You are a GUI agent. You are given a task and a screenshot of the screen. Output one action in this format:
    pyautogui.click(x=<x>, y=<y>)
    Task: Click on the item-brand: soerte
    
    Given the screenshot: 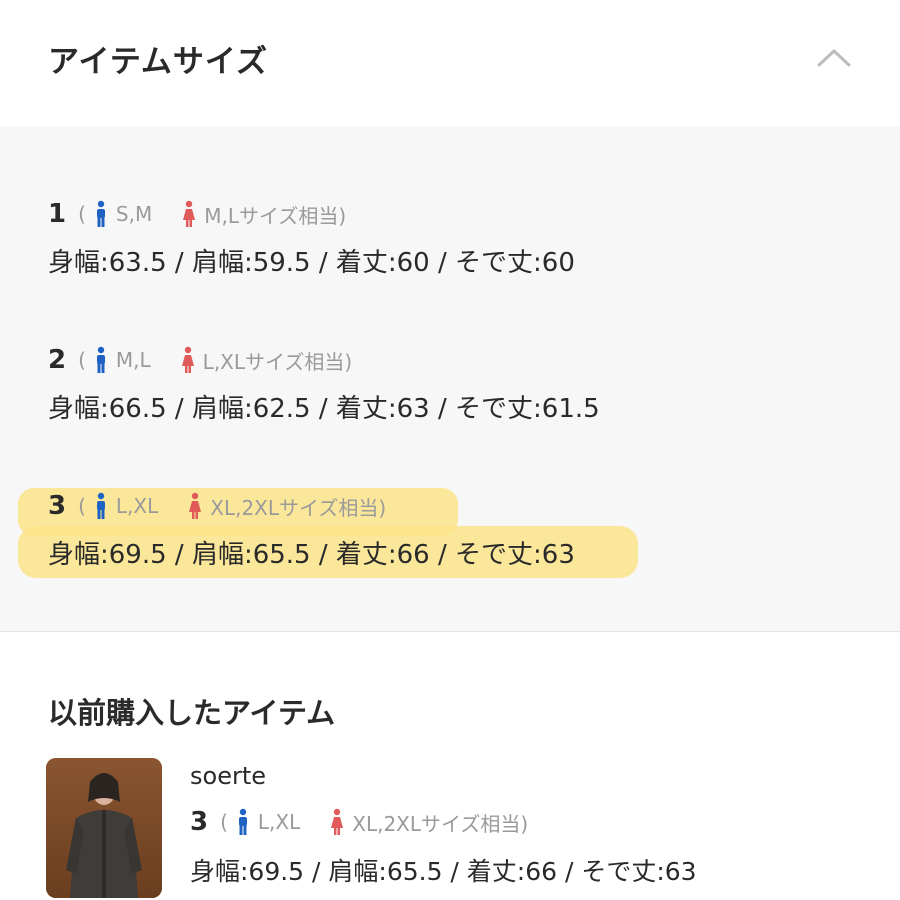 What is the action you would take?
    pyautogui.click(x=228, y=776)
    